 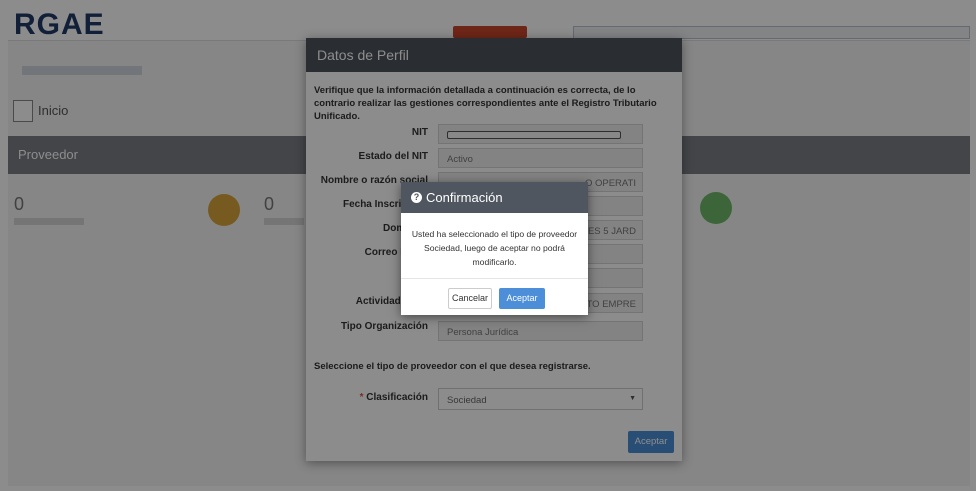 What do you see at coordinates (470, 298) in the screenshot?
I see `cancel-button: Cancelar` at bounding box center [470, 298].